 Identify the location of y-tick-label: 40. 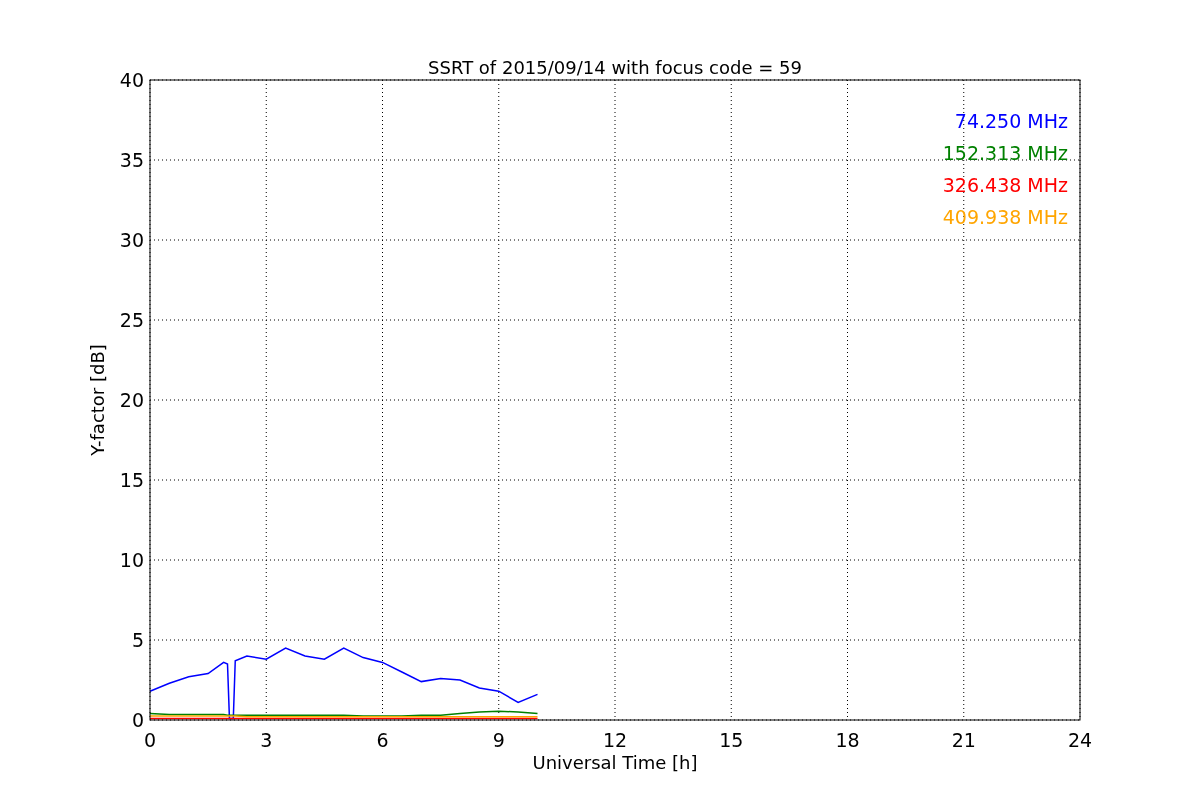
(131, 80).